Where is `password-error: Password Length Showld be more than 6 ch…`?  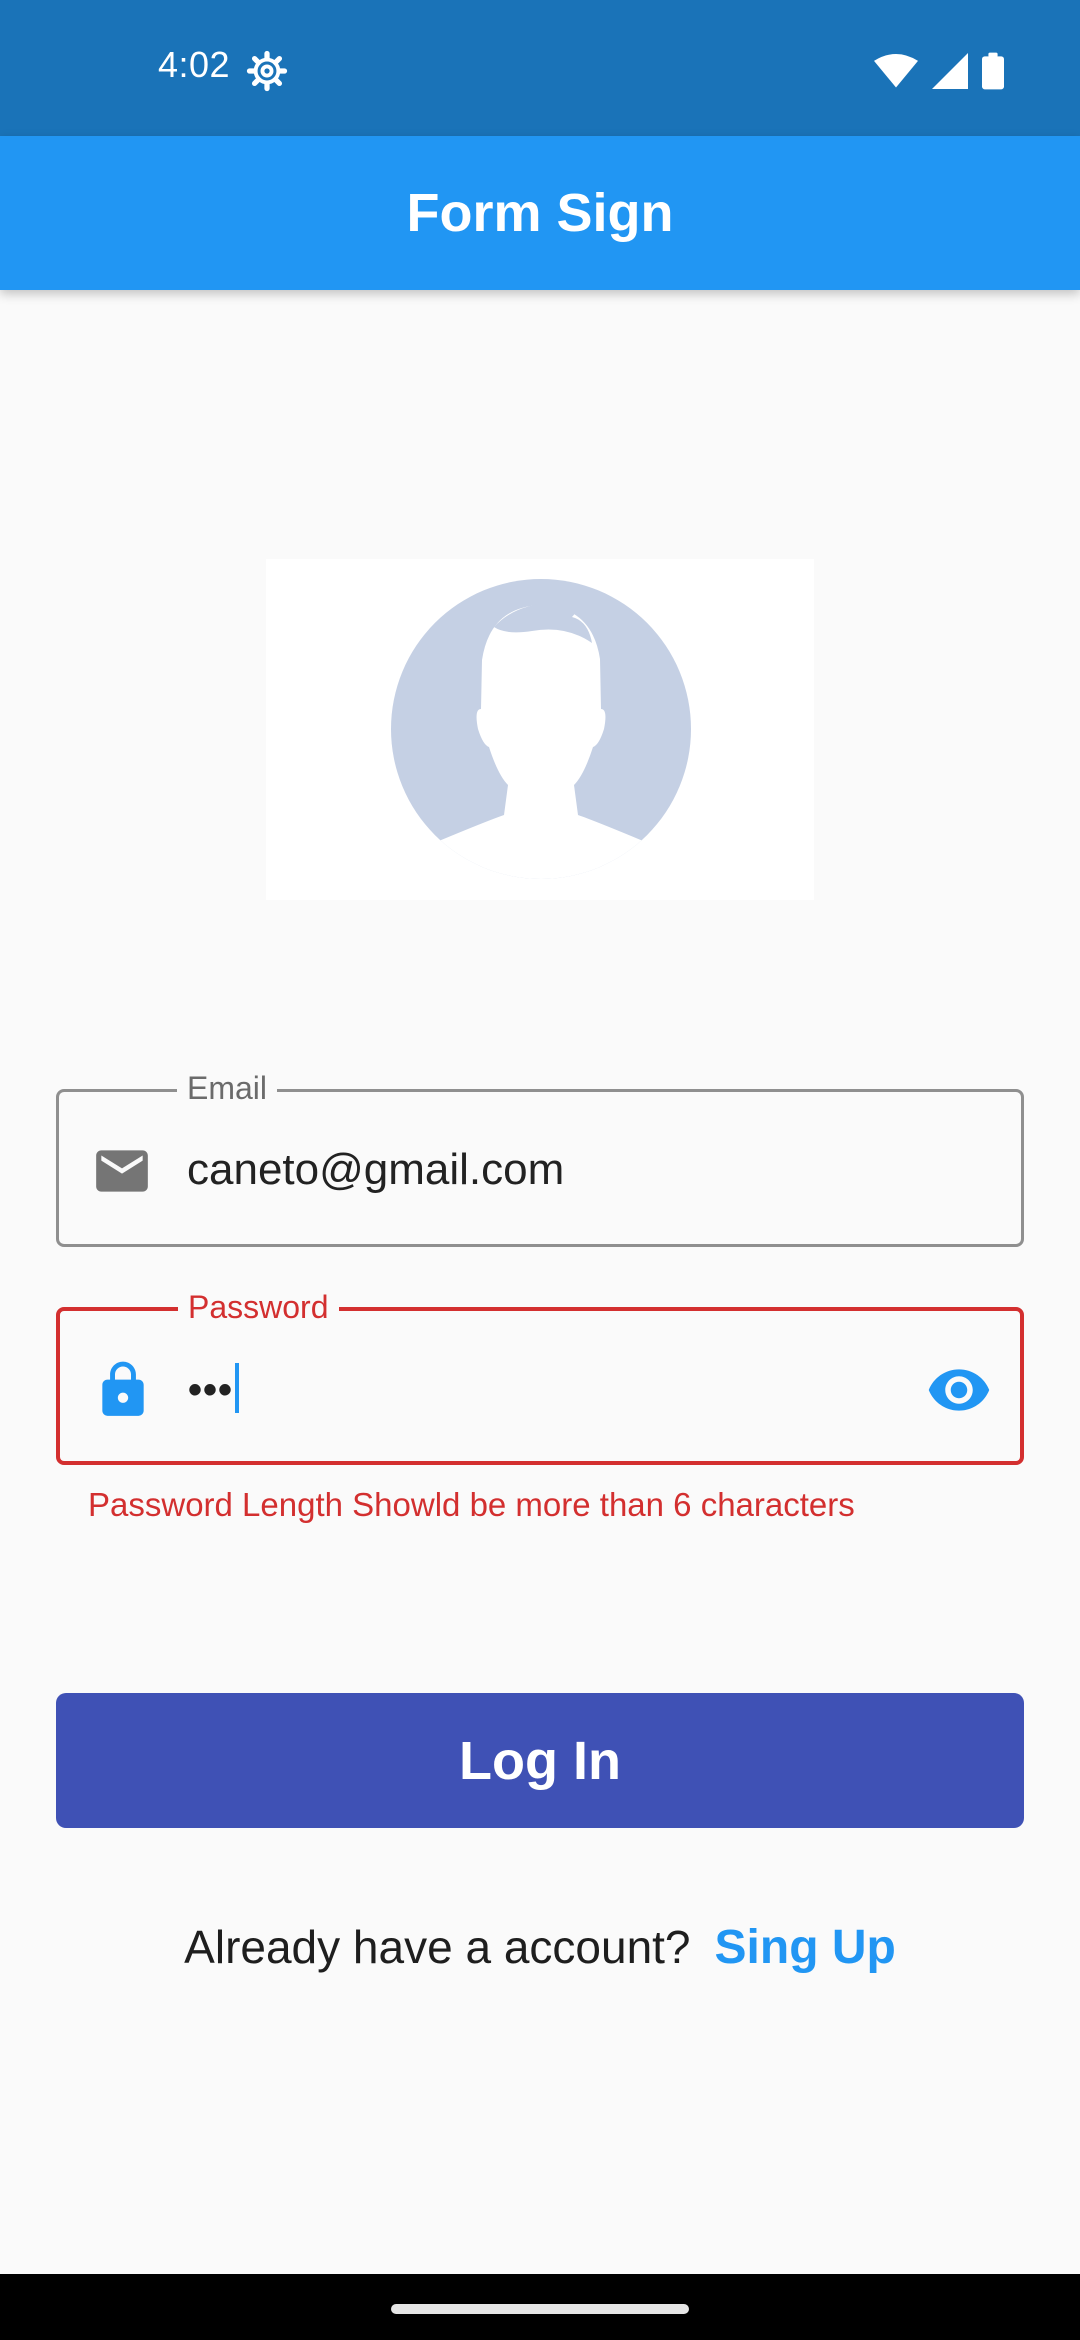
password-error: Password Length Showld be more than 6 ch… is located at coordinates (471, 1504).